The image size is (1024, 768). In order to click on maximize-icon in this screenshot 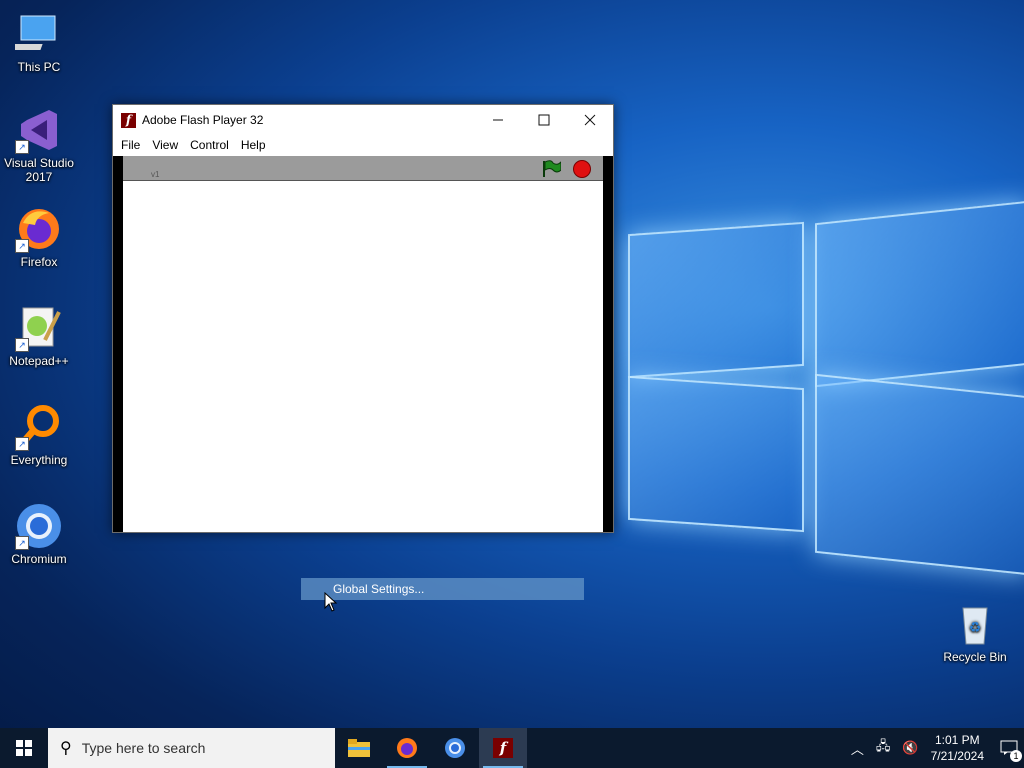, I will do `click(544, 120)`.